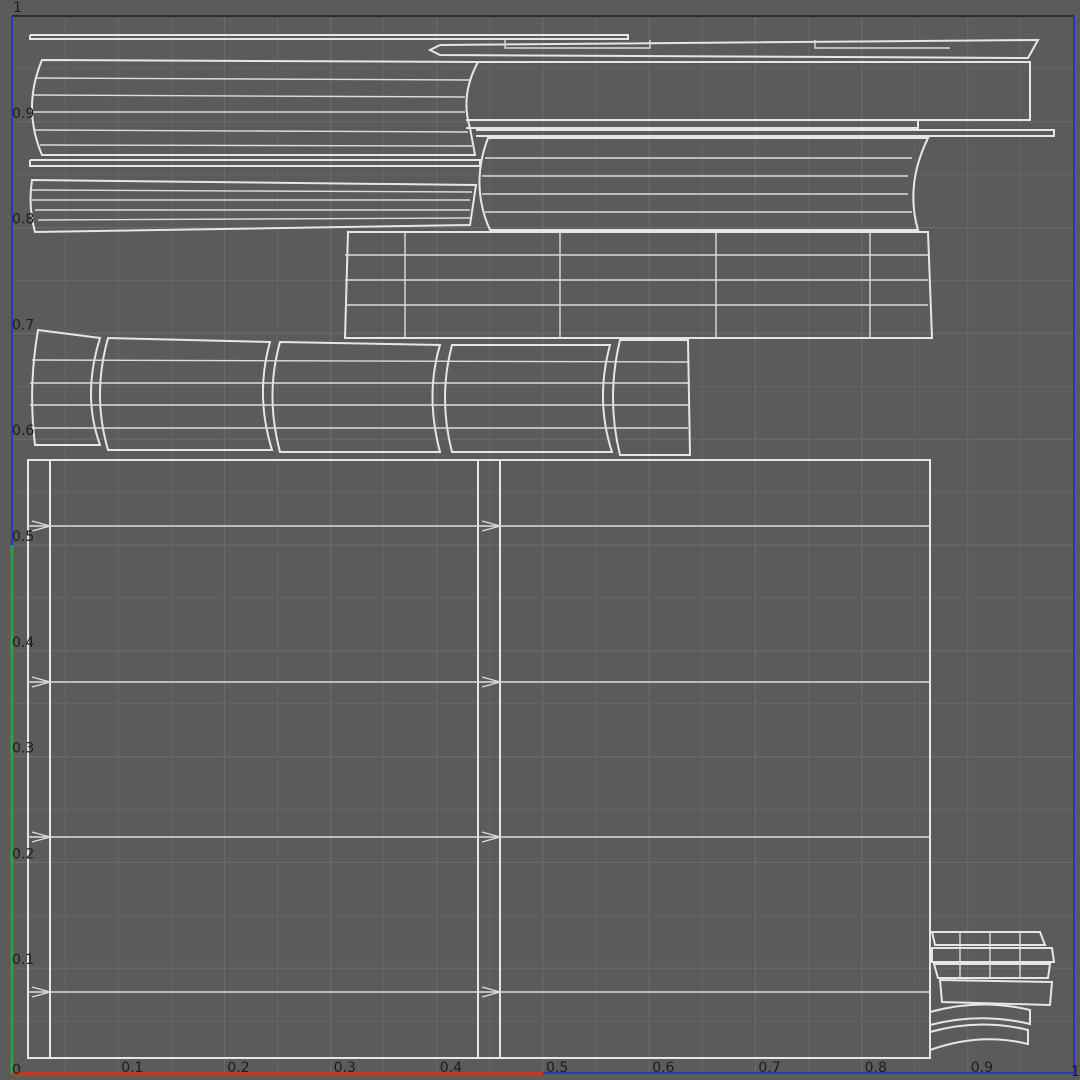 The width and height of the screenshot is (1080, 1080). Describe the element at coordinates (16, 1070) in the screenshot. I see `origin-label: 0` at that location.